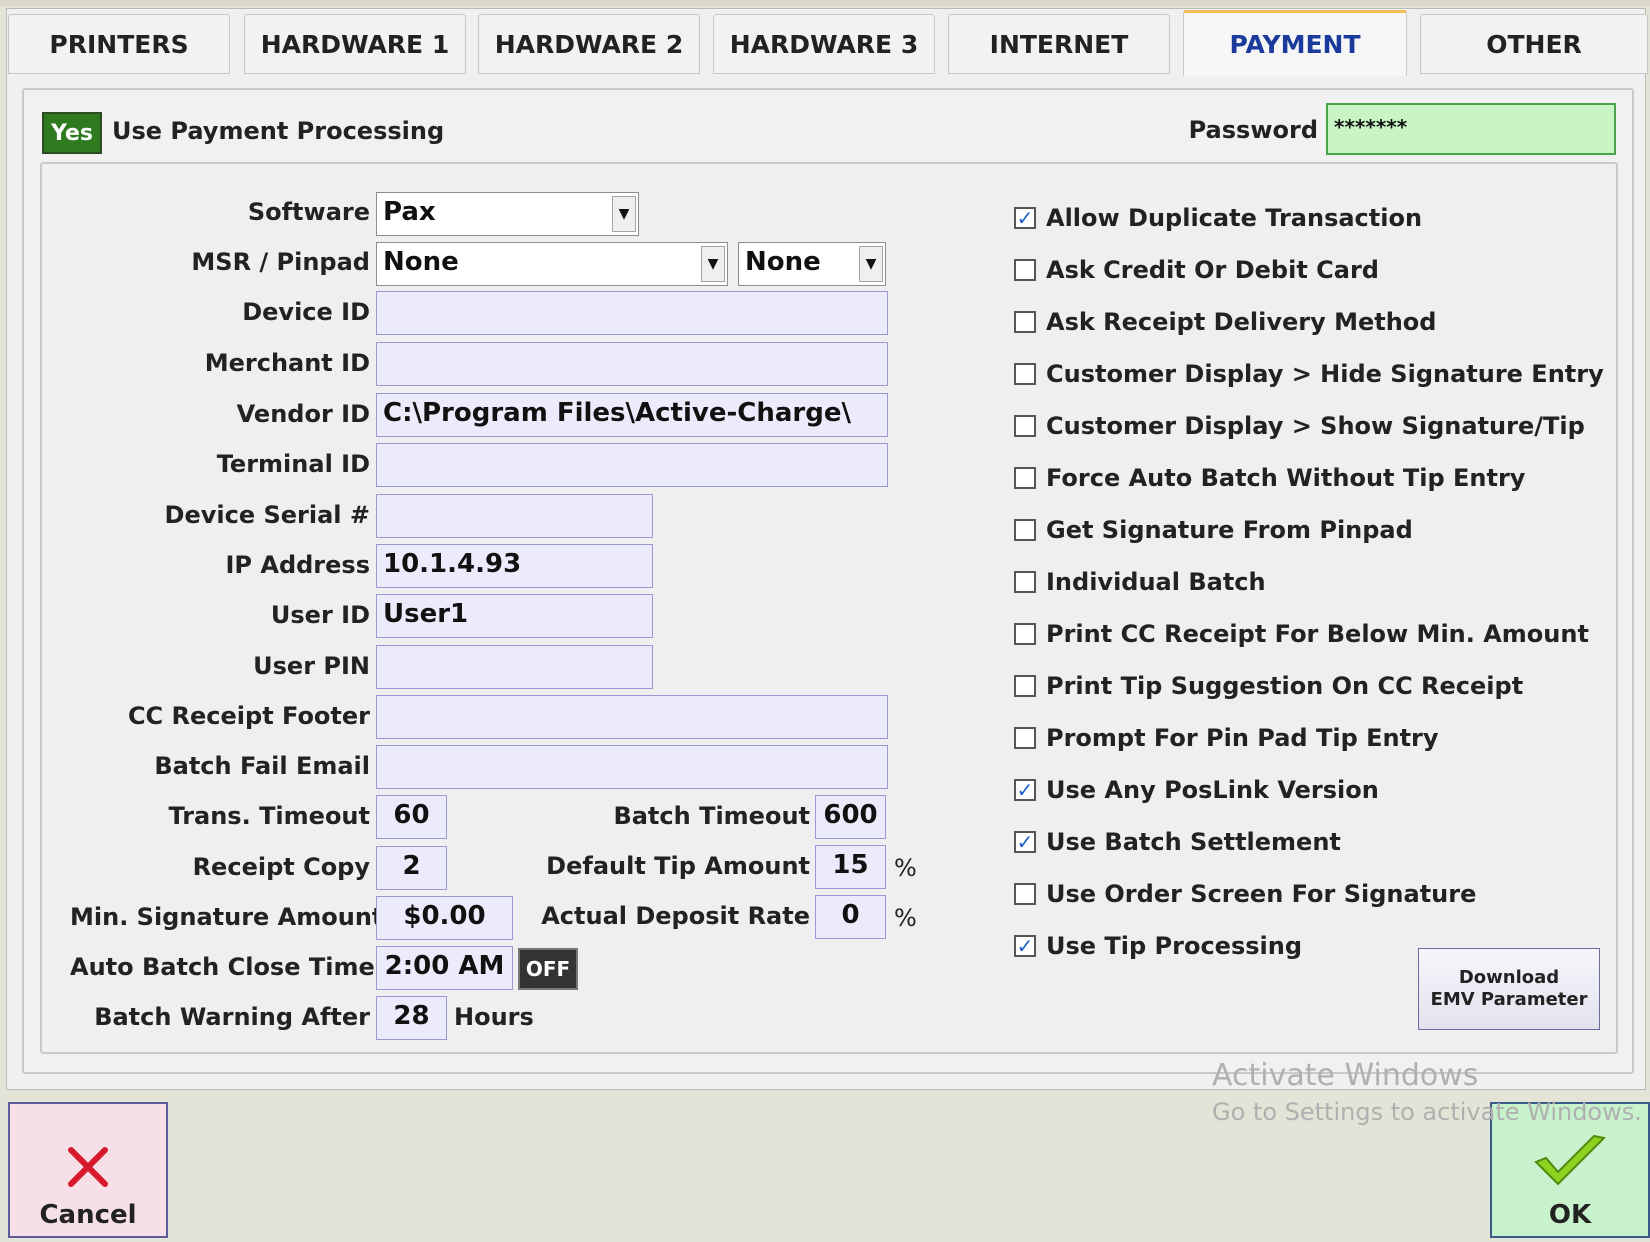 Image resolution: width=1650 pixels, height=1242 pixels. What do you see at coordinates (1325, 374) in the screenshot?
I see `option-label: Customer Display > Hide Signature Entry` at bounding box center [1325, 374].